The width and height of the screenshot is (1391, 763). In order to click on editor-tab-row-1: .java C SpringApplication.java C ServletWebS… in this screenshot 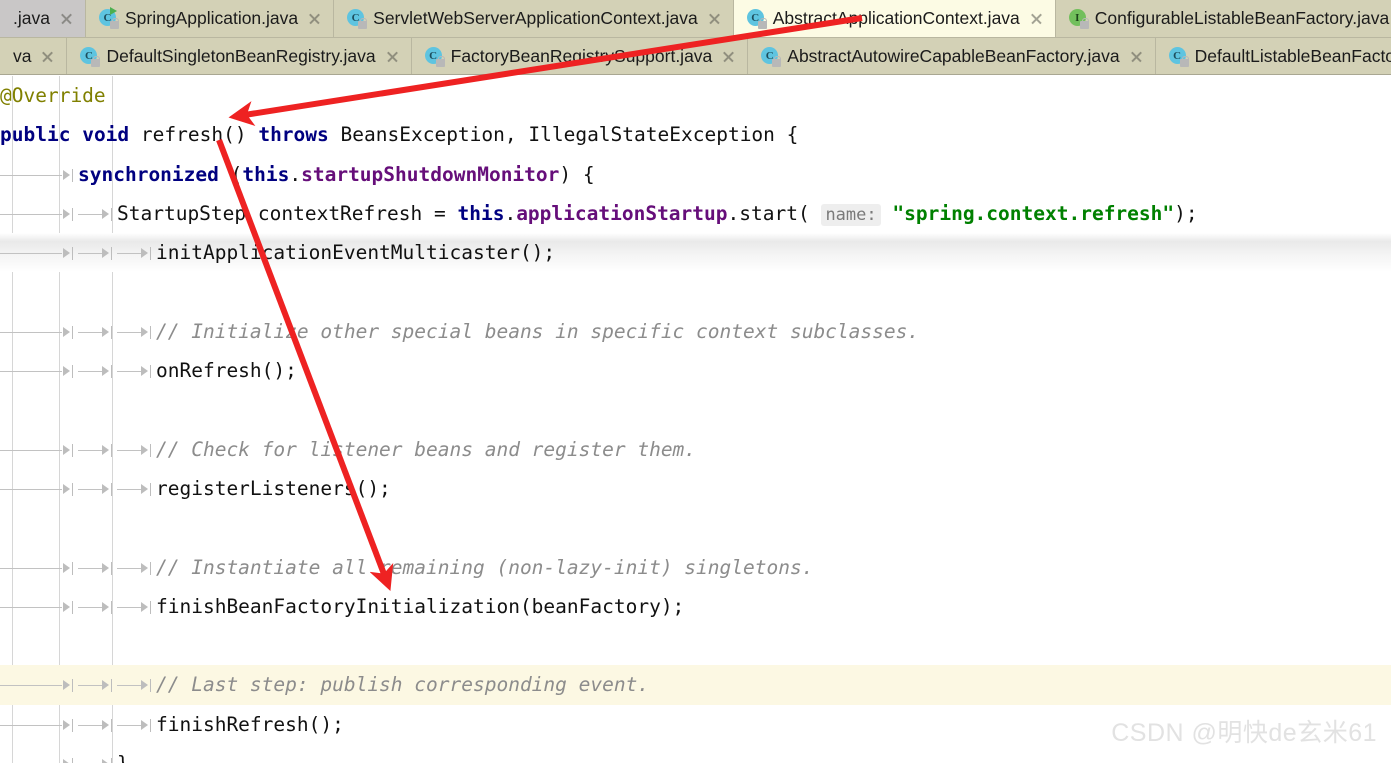, I will do `click(695, 18)`.